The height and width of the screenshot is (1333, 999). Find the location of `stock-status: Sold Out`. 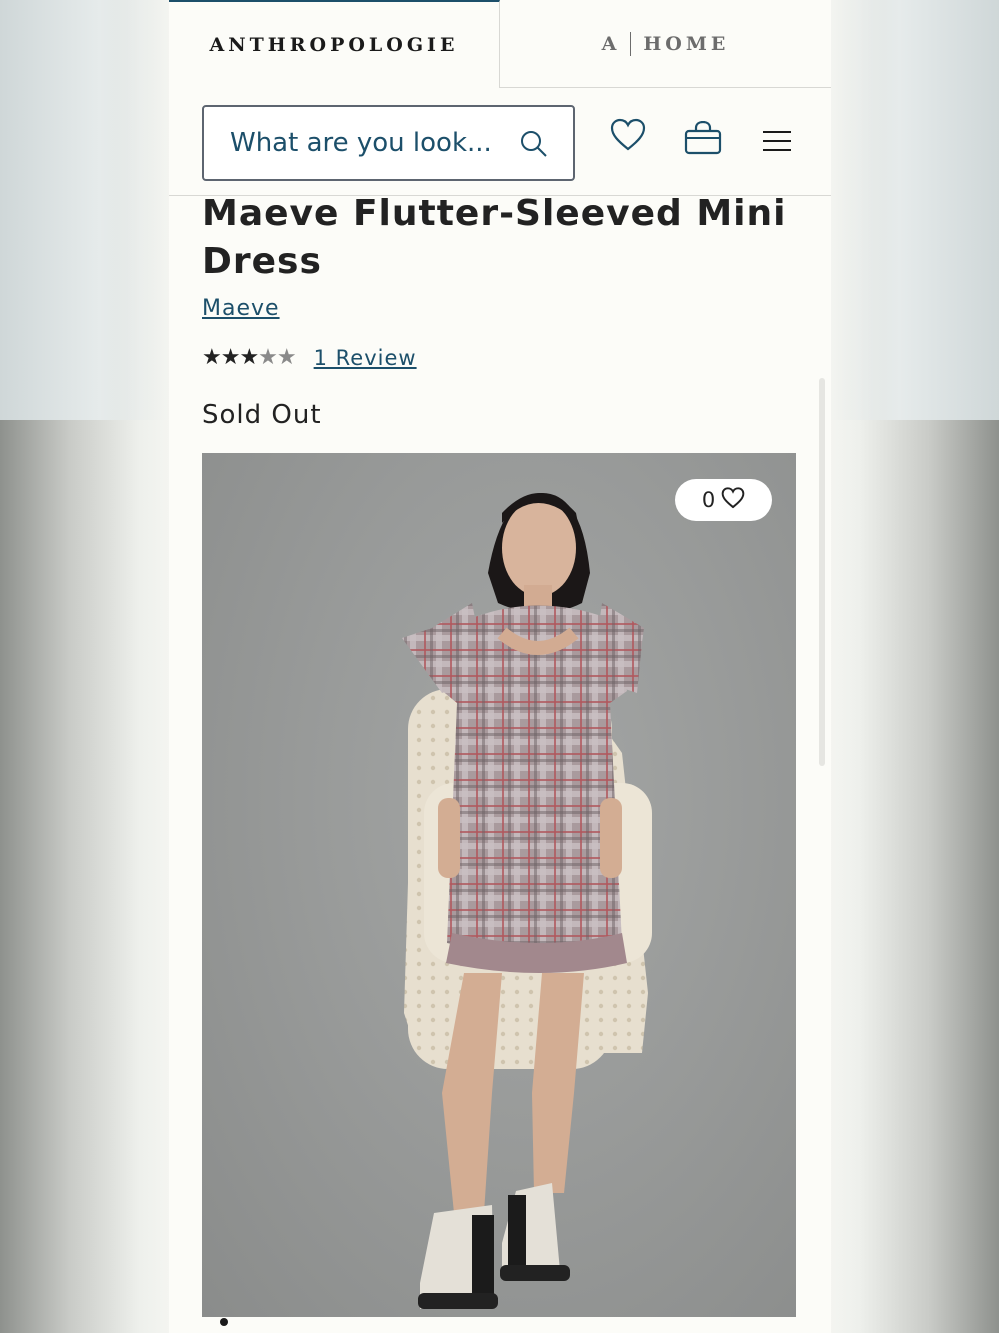

stock-status: Sold Out is located at coordinates (262, 415).